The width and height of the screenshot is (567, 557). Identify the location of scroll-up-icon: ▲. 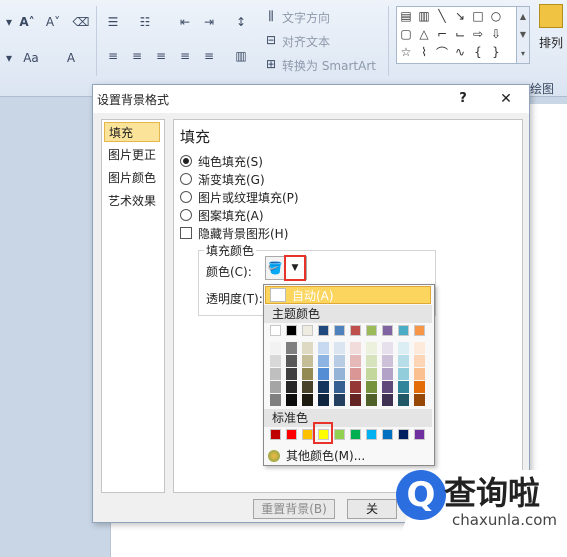
(523, 16).